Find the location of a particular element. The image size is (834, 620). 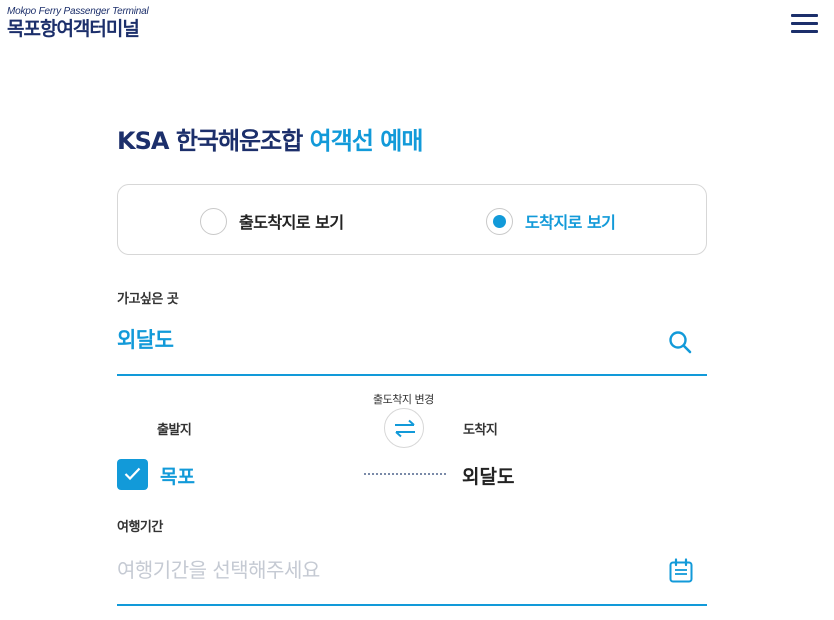

swap-caption: 출도착지 변경 is located at coordinates (403, 399).